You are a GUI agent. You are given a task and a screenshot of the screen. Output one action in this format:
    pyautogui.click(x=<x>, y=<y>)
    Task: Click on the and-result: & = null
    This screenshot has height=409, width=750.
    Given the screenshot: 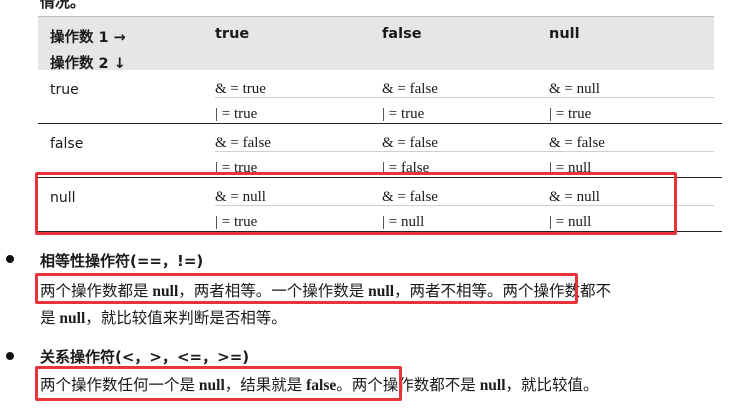 What is the action you would take?
    pyautogui.click(x=574, y=89)
    